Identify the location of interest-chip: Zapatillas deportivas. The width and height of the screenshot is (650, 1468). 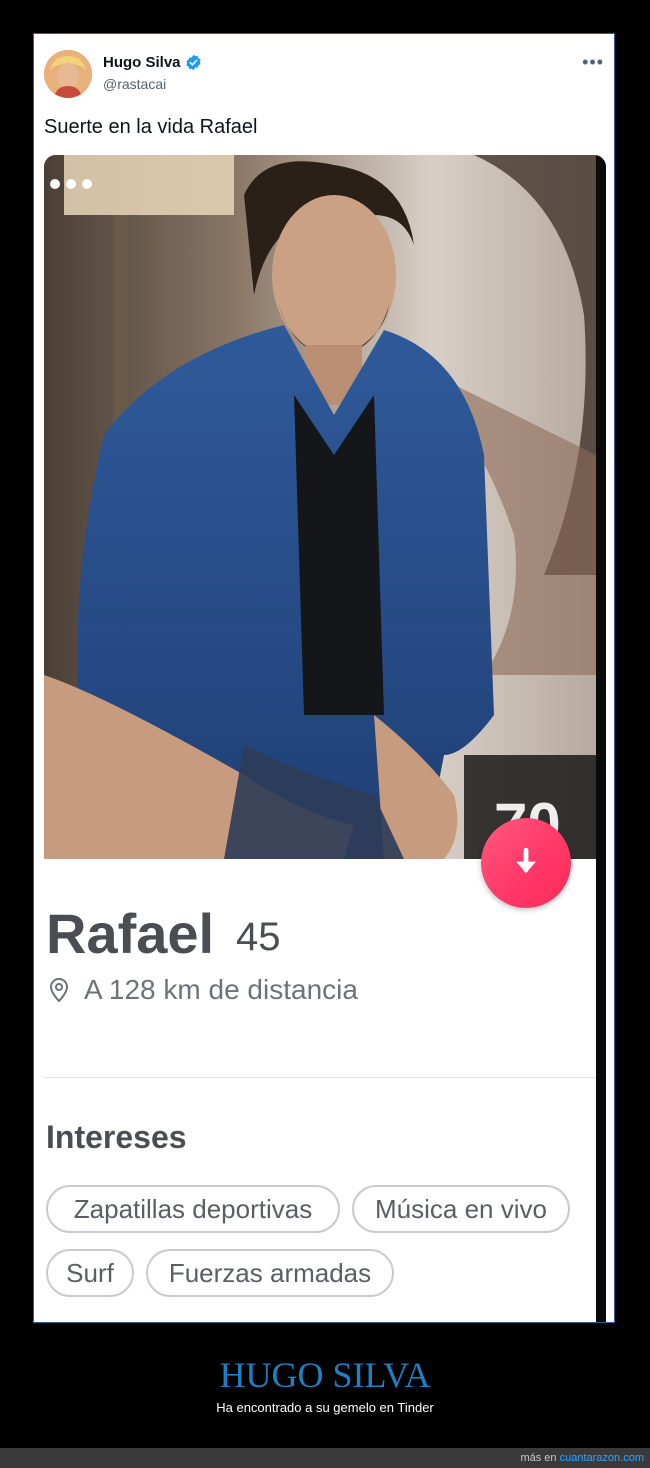
(193, 1209).